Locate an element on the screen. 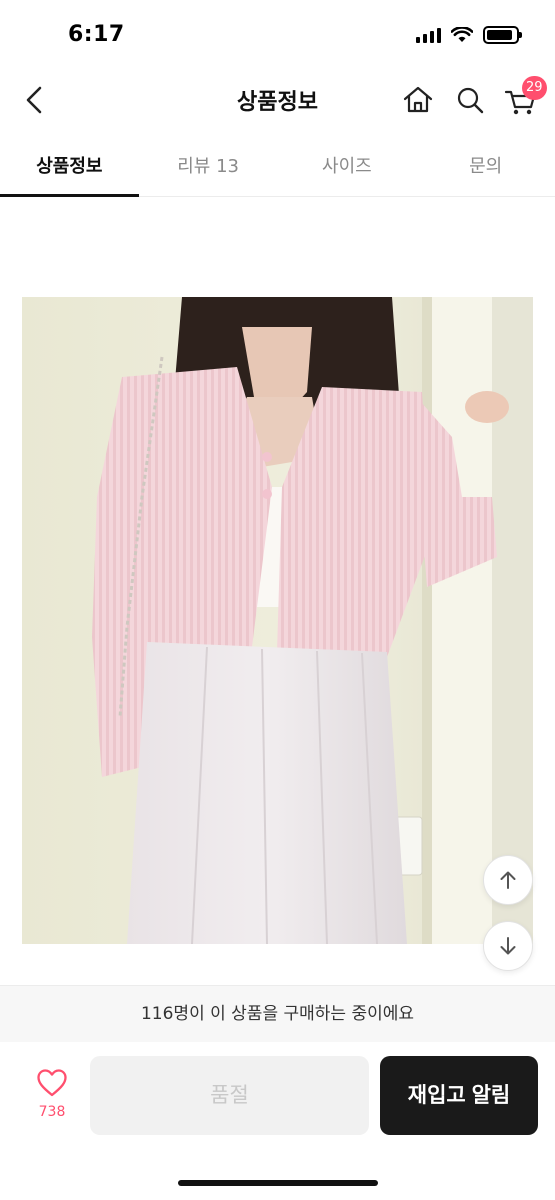 This screenshot has width=555, height=1200. battery-level is located at coordinates (500, 35).